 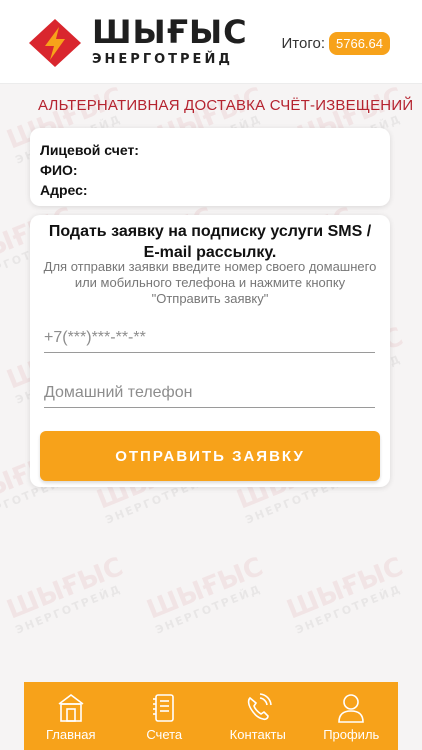 What do you see at coordinates (226, 105) in the screenshot?
I see `page-title: АЛЬТЕРНАТИВНАЯ ДОСТАВКА СЧЁТ-ИЗВЕЩЕНИЙ` at bounding box center [226, 105].